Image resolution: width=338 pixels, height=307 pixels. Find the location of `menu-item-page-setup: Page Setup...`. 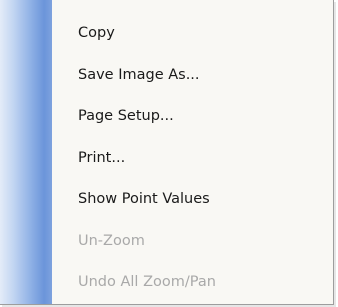

menu-item-page-setup: Page Setup... is located at coordinates (192, 117).